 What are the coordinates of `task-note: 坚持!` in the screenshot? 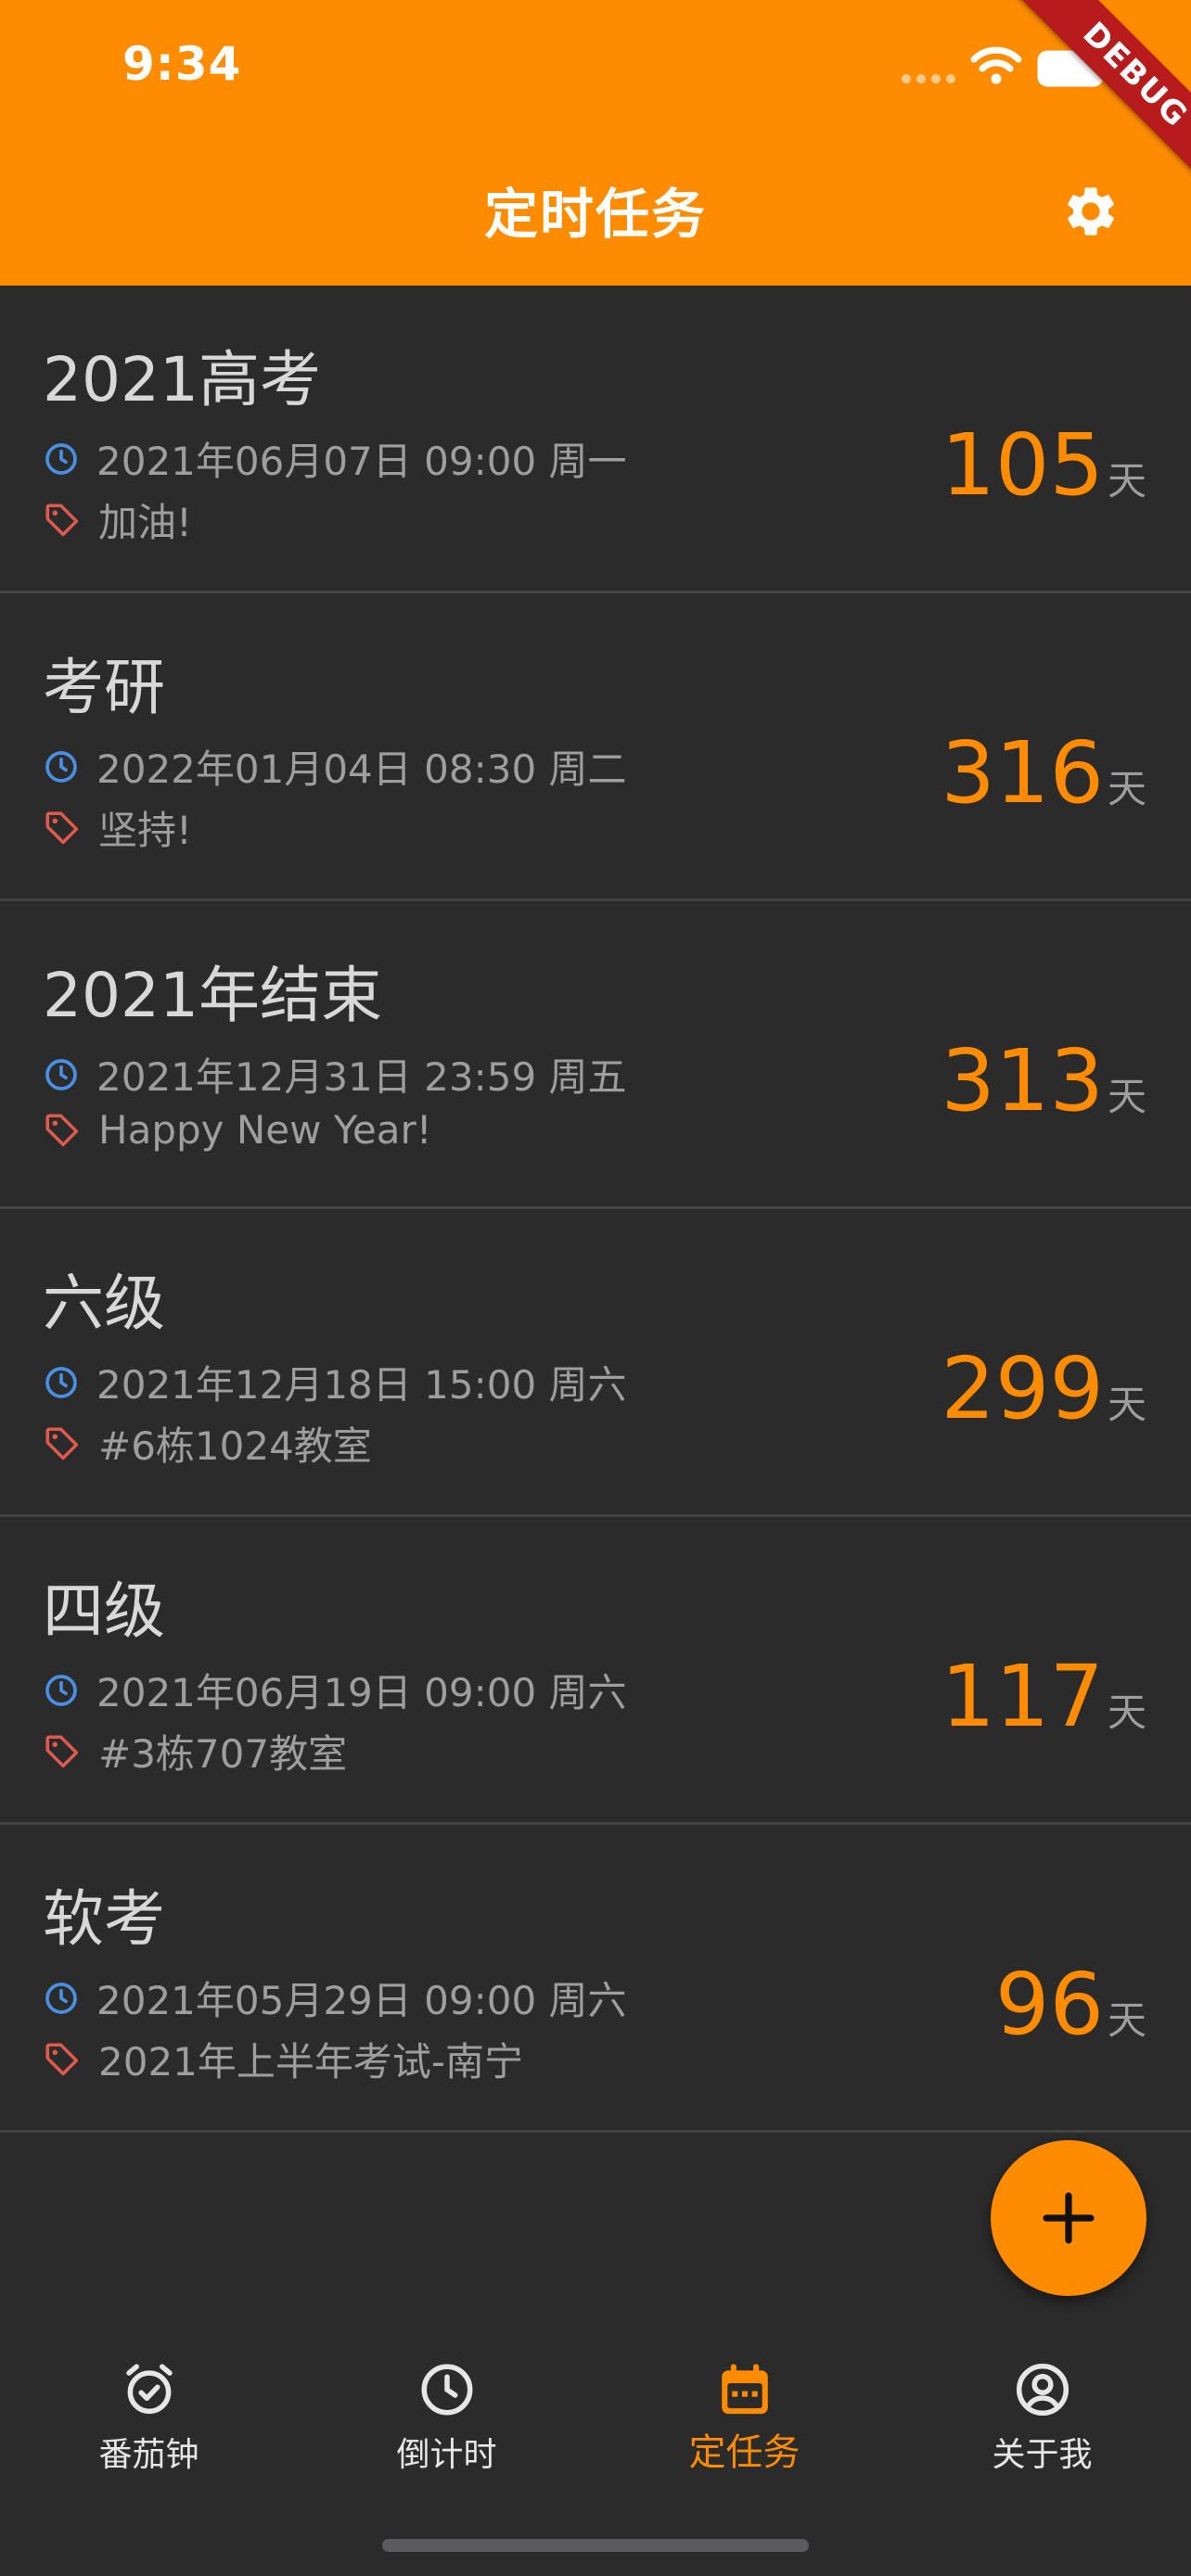 It's located at (145, 830).